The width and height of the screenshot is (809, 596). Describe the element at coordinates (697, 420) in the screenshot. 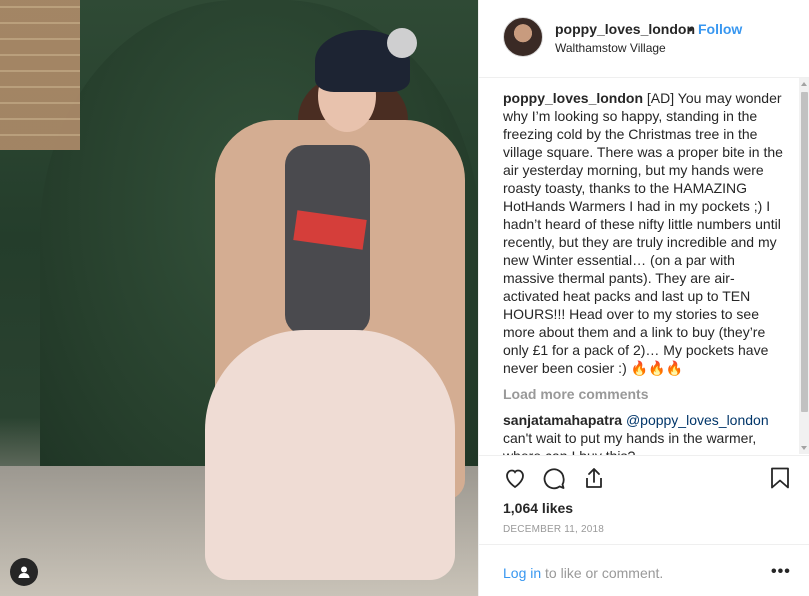

I see `comment-mention: @poppy_loves_london` at that location.